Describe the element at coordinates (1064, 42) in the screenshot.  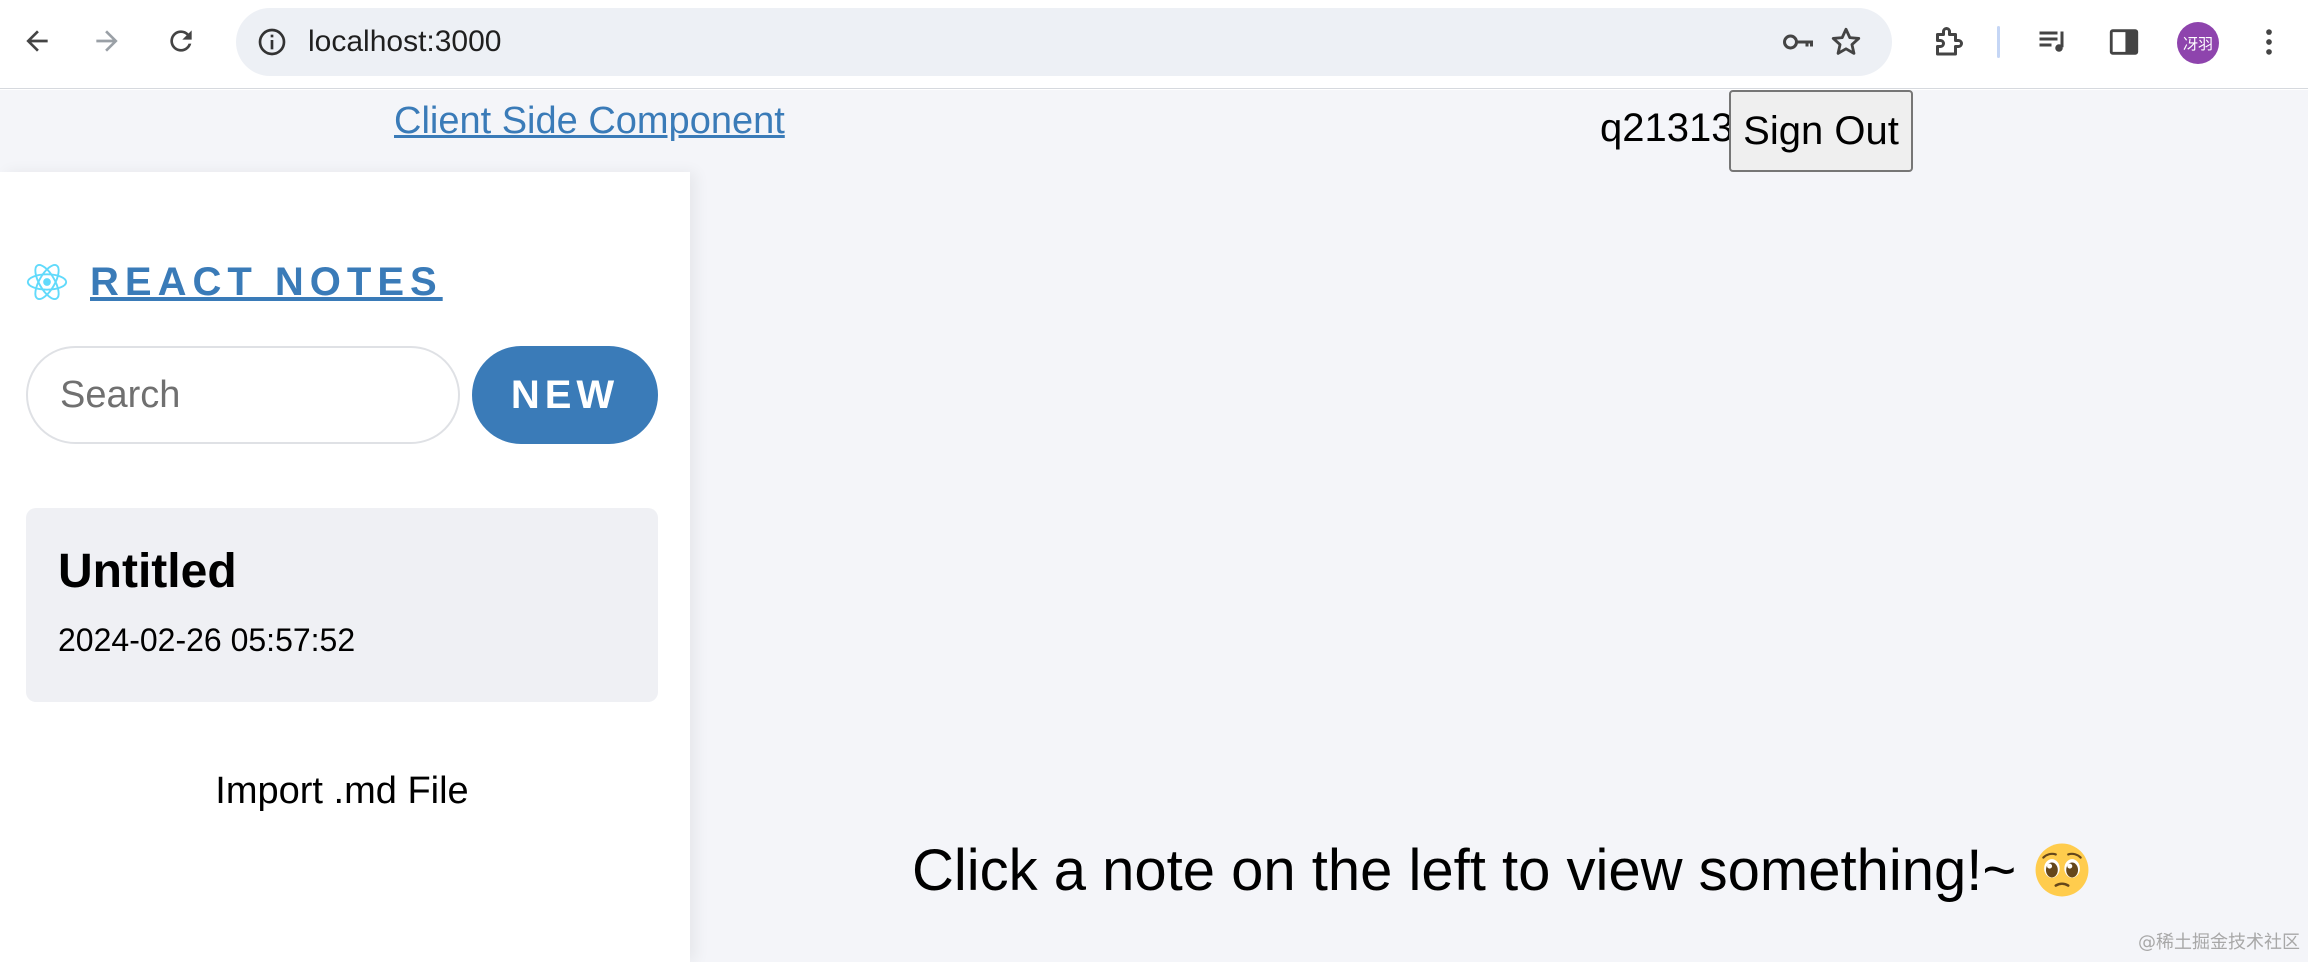
I see `address-bar: localhost:3000` at that location.